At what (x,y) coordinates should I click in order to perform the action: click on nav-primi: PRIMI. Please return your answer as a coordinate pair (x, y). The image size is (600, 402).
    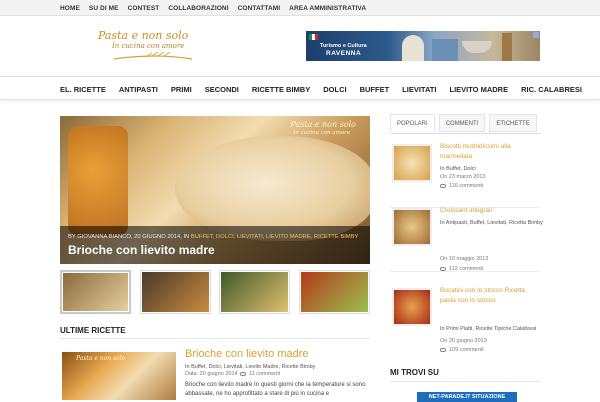
    Looking at the image, I should click on (181, 89).